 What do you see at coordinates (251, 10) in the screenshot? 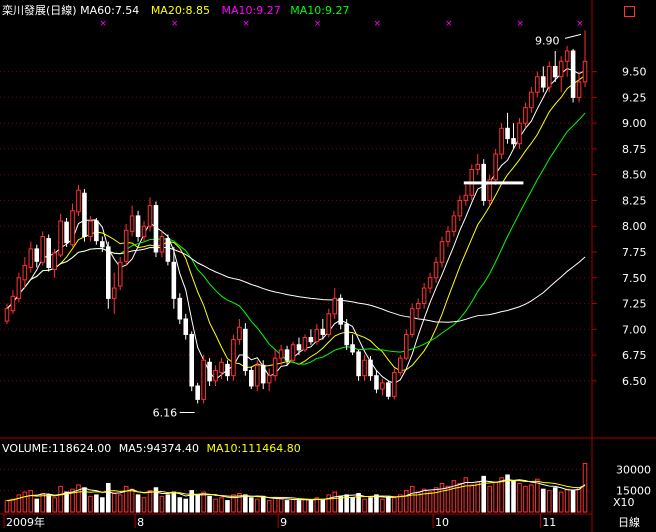
I see `ma10-label: MA10:9.27` at bounding box center [251, 10].